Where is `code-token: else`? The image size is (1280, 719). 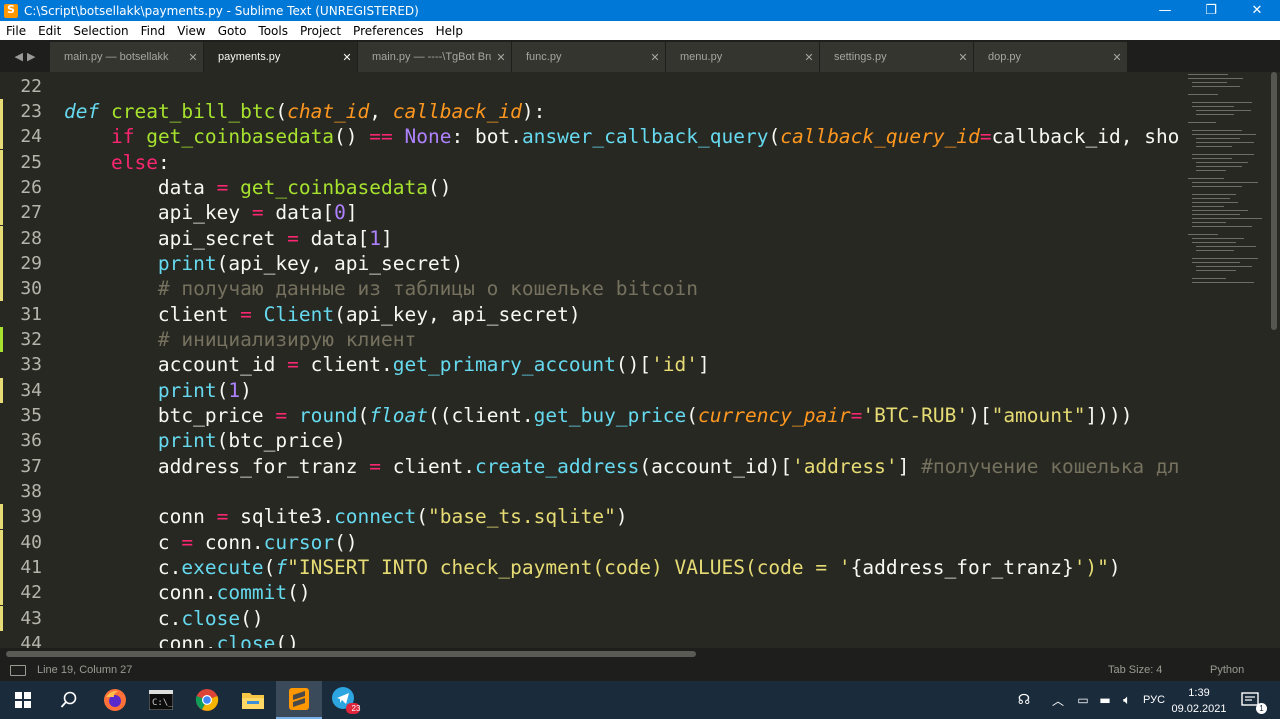 code-token: else is located at coordinates (134, 162).